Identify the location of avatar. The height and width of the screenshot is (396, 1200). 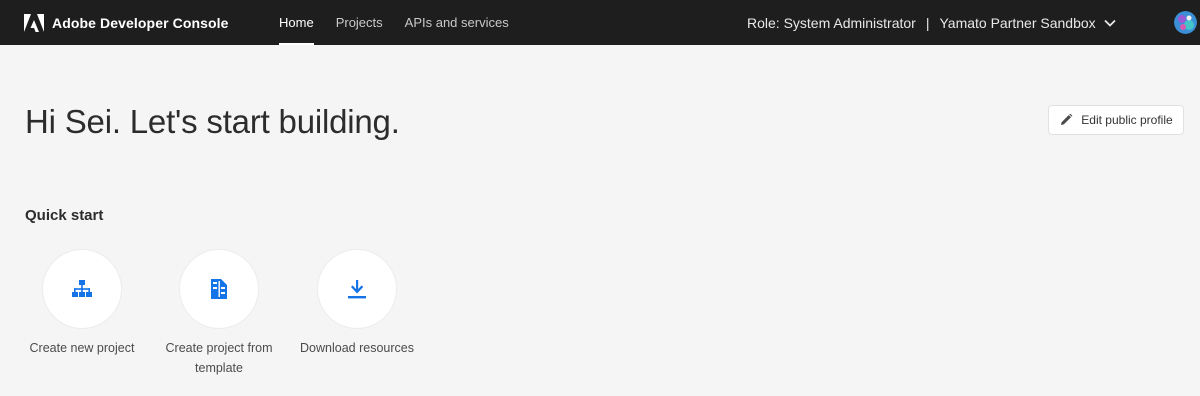
(1185, 22).